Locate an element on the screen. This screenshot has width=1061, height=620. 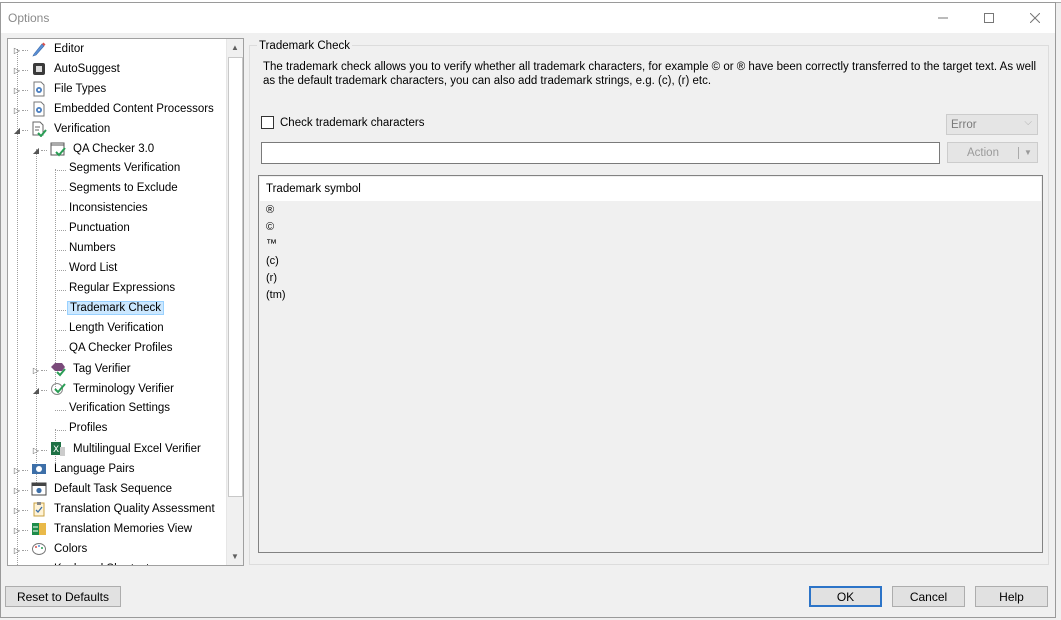
tree-item-content: Embedded Content Processors is located at coordinates (123, 109).